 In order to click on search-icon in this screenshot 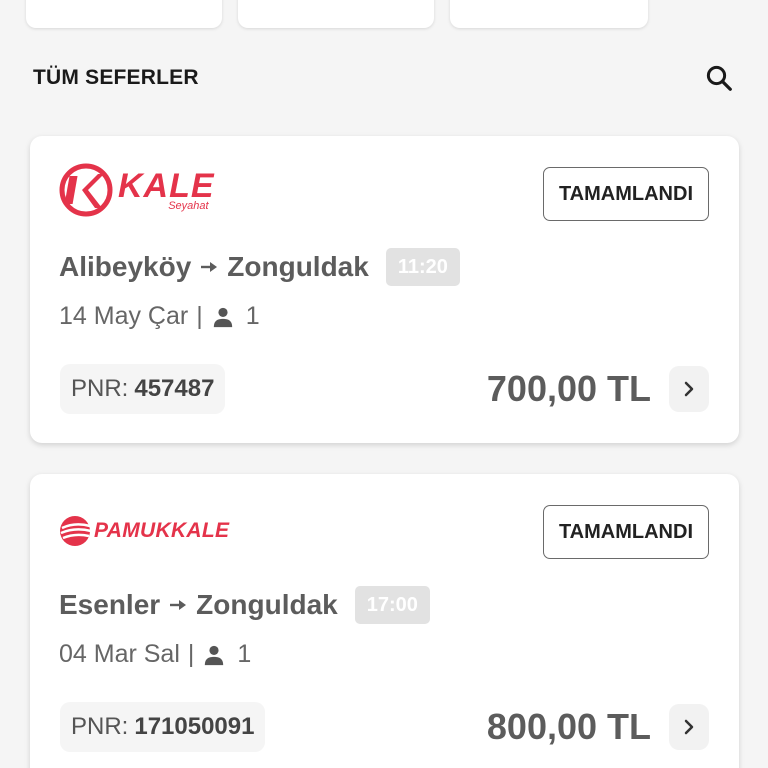, I will do `click(719, 78)`.